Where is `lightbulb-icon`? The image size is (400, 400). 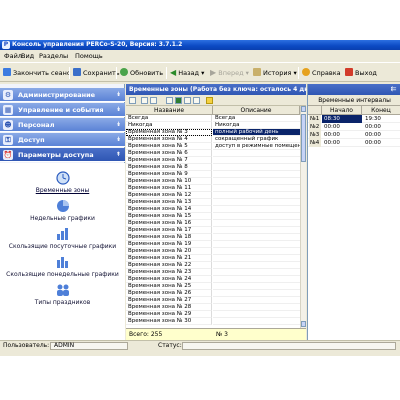 lightbulb-icon is located at coordinates (209, 100).